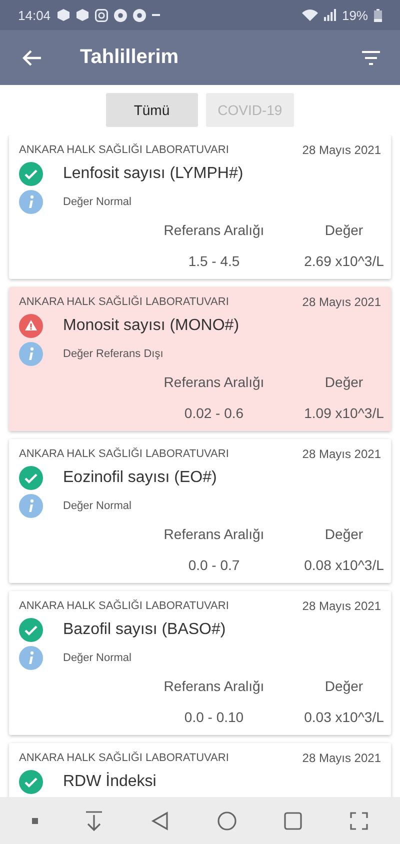 This screenshot has height=844, width=400. What do you see at coordinates (144, 630) in the screenshot?
I see `test-name: Bazofil sayısı (BASO#)` at bounding box center [144, 630].